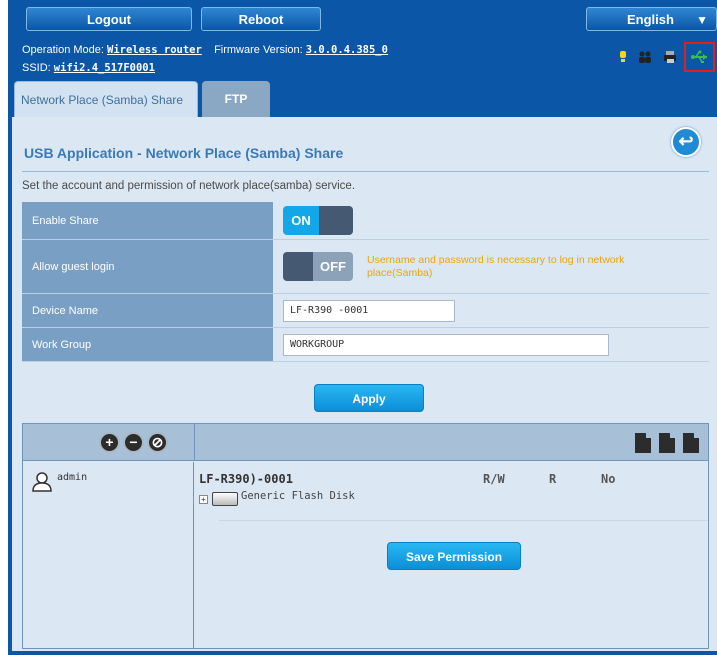 Image resolution: width=717 pixels, height=655 pixels. I want to click on add-folder-icon, so click(643, 443).